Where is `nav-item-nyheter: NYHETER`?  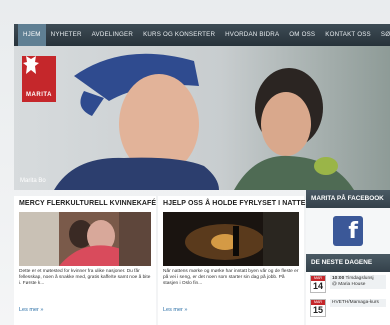
nav-item-nyheter: NYHETER is located at coordinates (66, 35).